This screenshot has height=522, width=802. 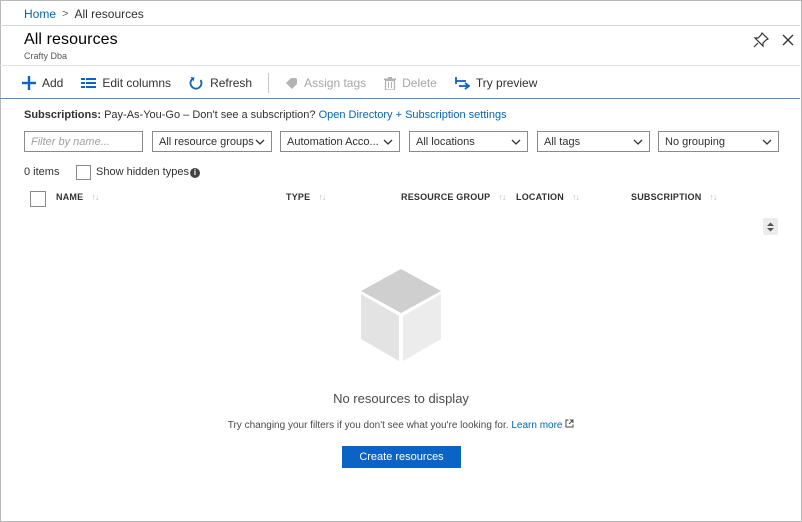 I want to click on trash-icon, so click(x=390, y=83).